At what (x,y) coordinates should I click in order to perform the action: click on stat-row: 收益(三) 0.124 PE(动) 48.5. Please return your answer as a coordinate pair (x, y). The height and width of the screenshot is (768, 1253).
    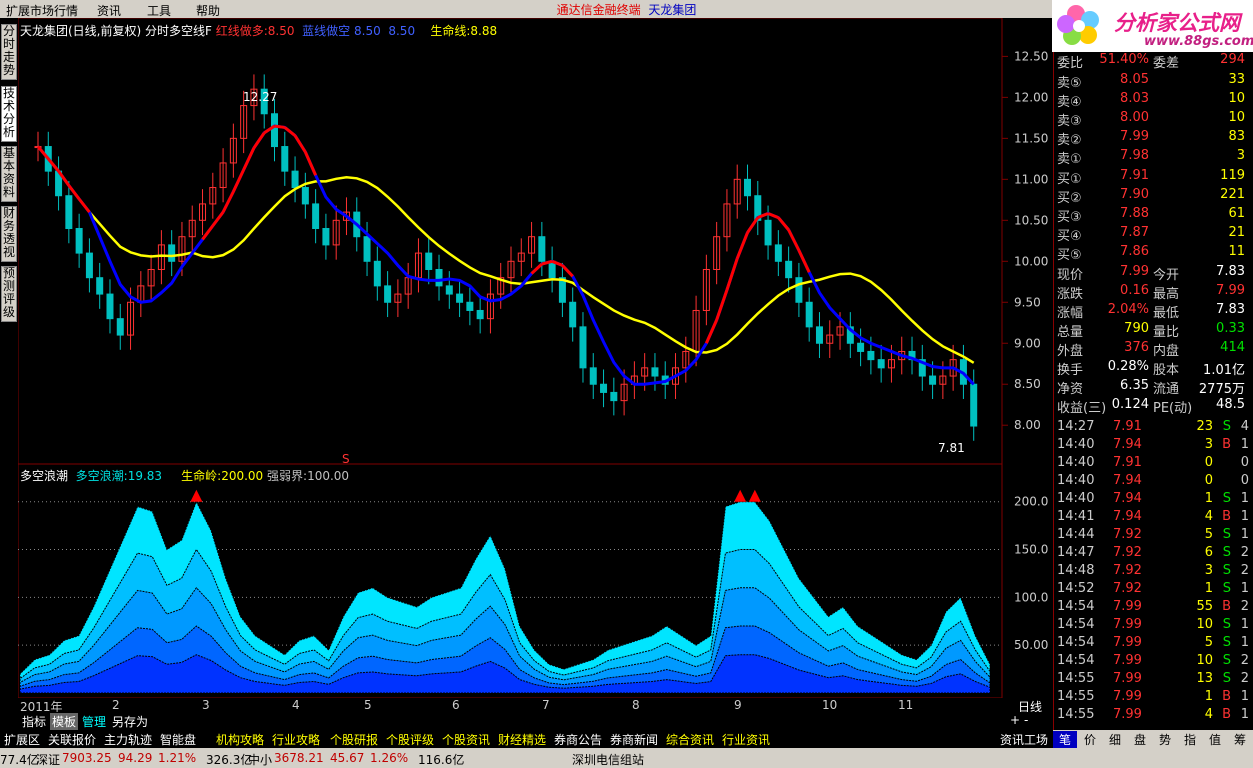
    Looking at the image, I should click on (1153, 406).